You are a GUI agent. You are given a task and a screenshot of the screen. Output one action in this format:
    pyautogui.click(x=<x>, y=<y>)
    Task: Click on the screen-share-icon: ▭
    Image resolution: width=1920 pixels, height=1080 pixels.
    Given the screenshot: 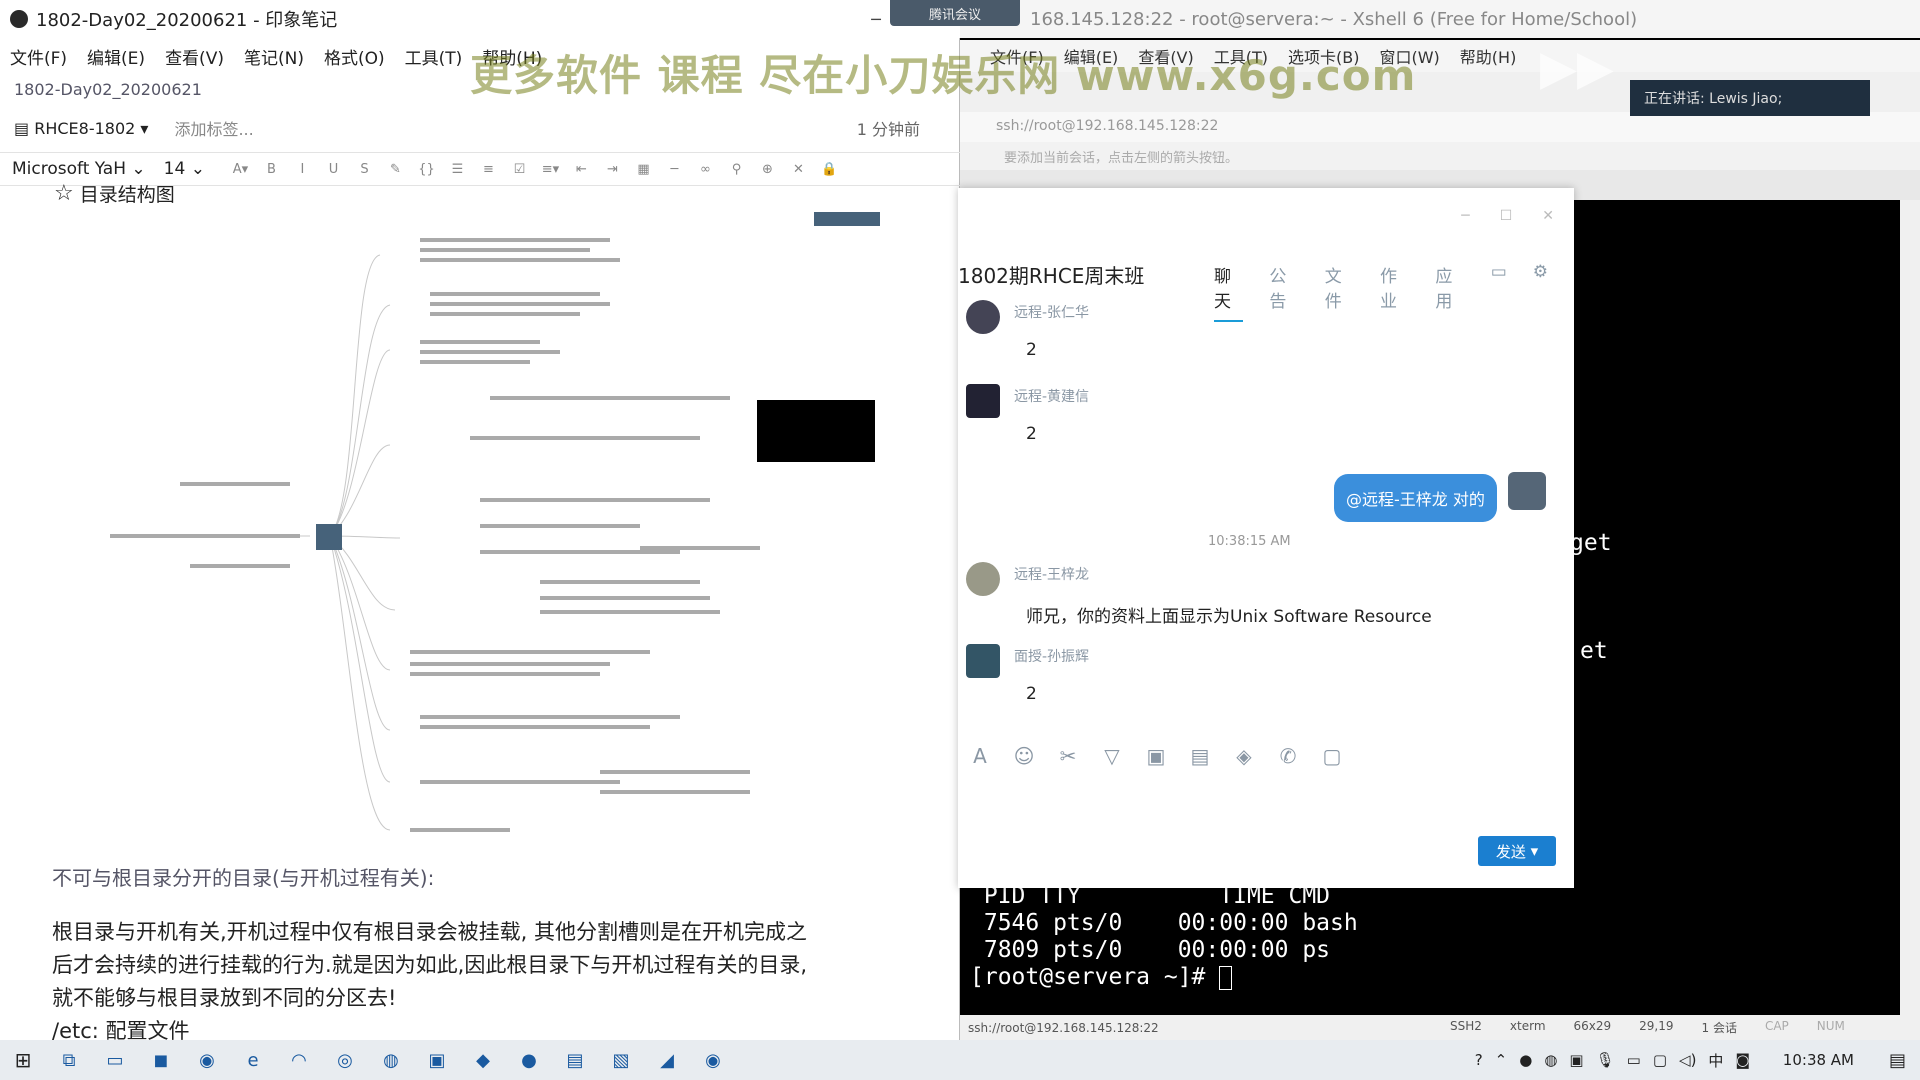 What is the action you would take?
    pyautogui.click(x=1499, y=292)
    